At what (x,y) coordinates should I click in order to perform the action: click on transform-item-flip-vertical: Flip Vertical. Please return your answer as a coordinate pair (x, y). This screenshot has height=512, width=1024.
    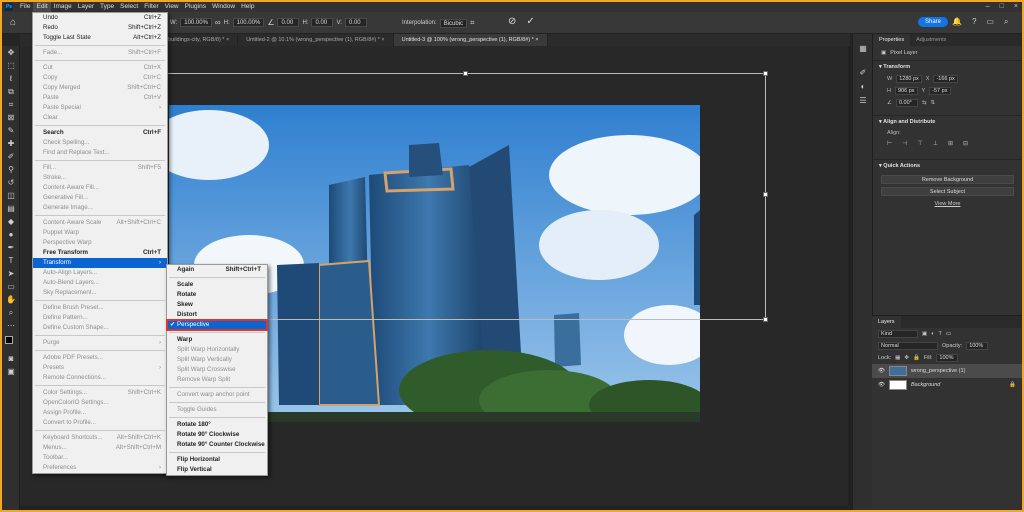
    Looking at the image, I should click on (217, 470).